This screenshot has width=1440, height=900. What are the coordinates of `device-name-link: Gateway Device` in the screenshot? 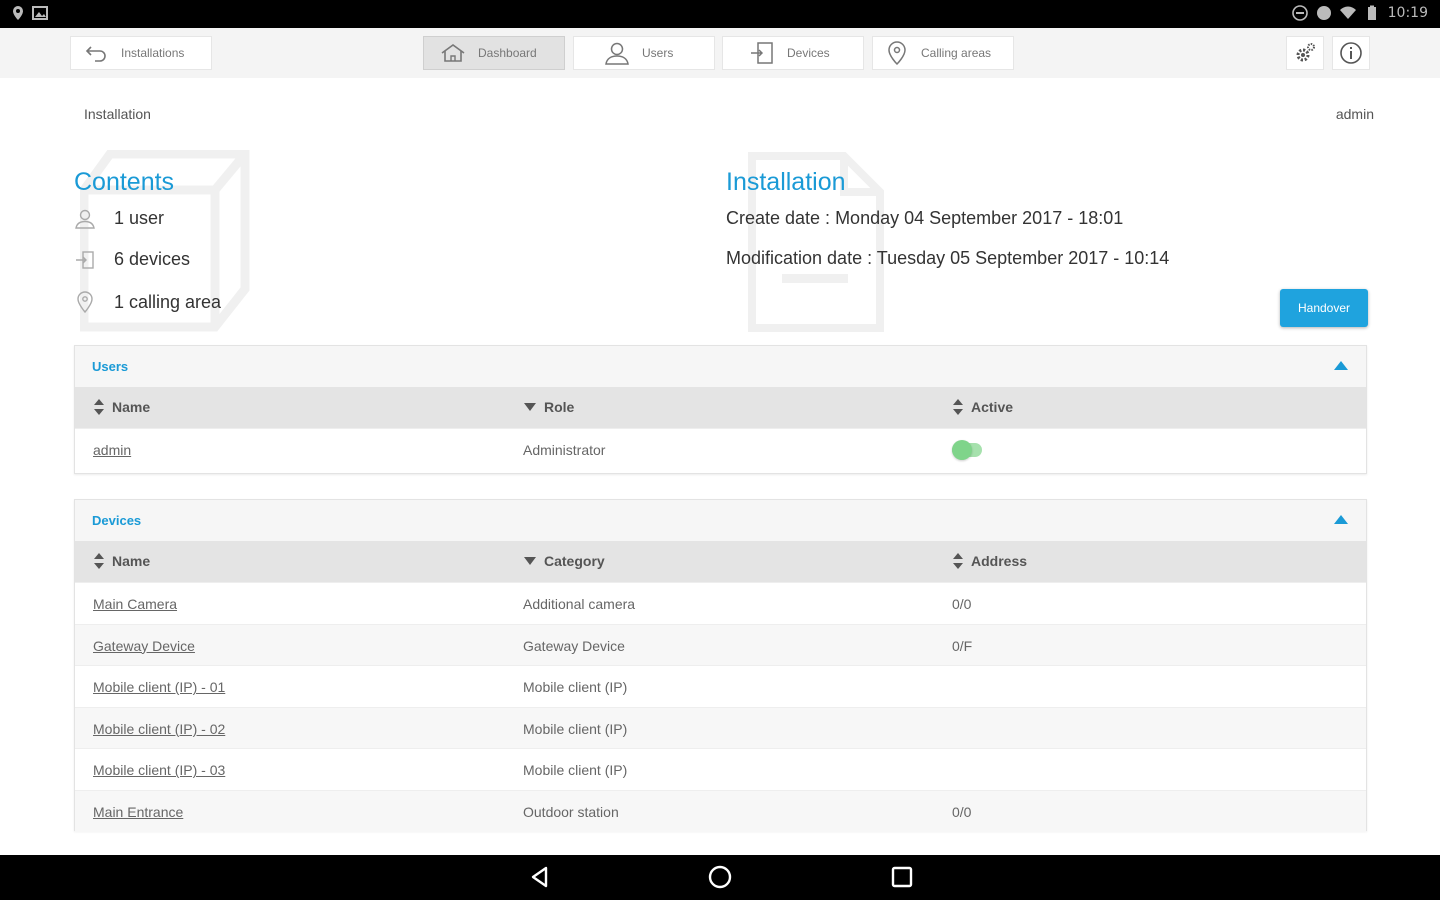 It's located at (144, 646).